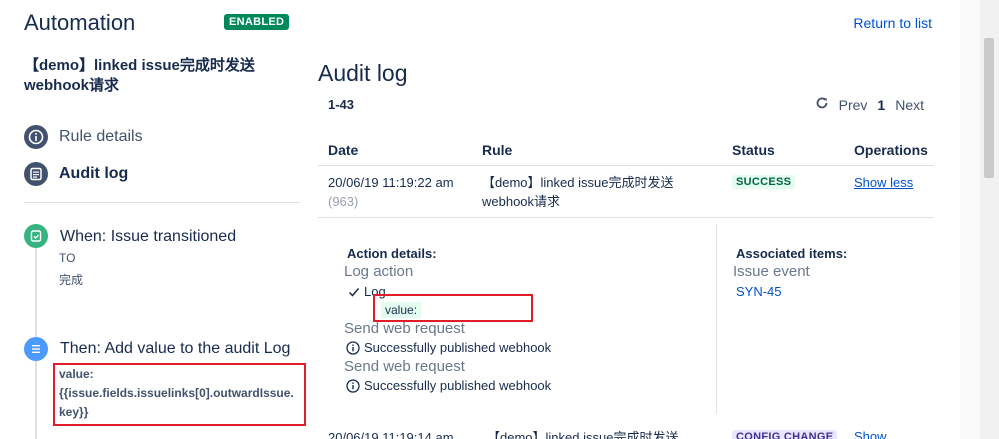  Describe the element at coordinates (341, 104) in the screenshot. I see `result-range: 1-43` at that location.